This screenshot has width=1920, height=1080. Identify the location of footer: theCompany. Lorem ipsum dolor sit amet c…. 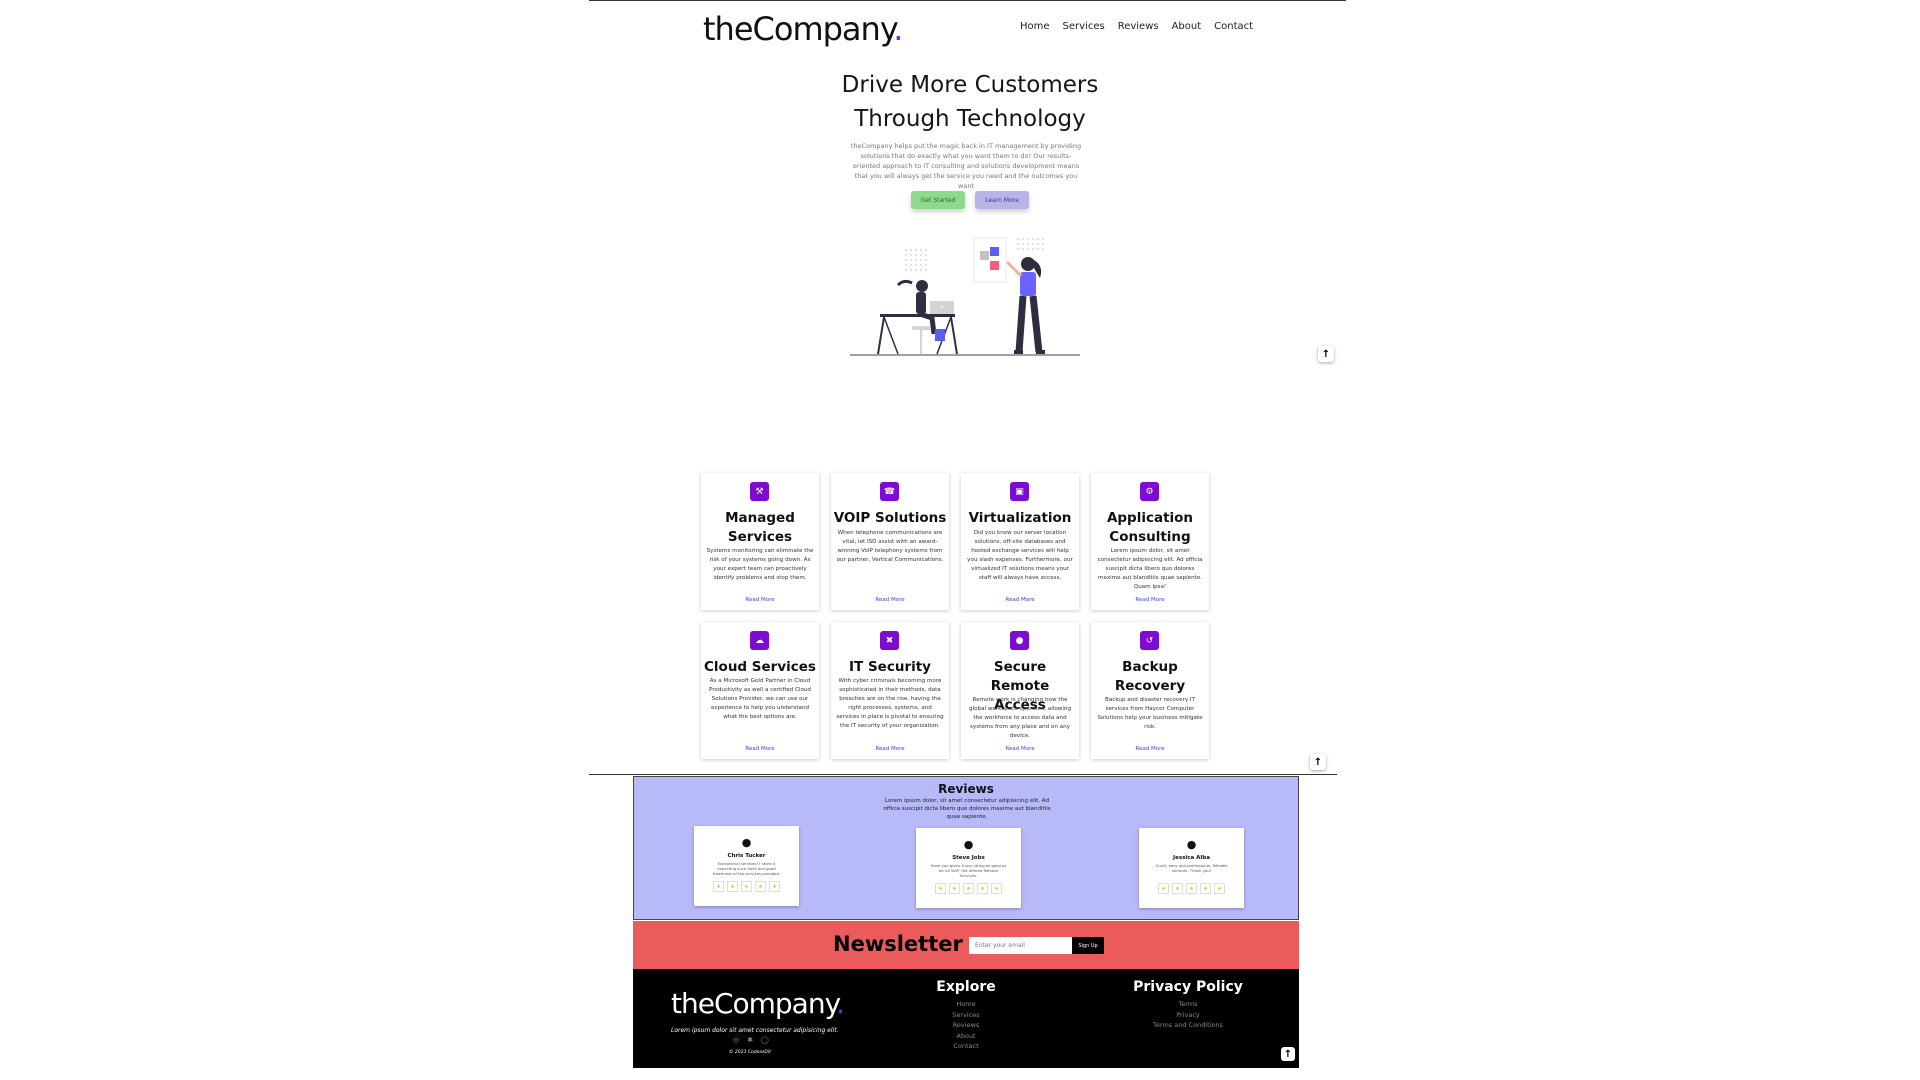
(966, 1018).